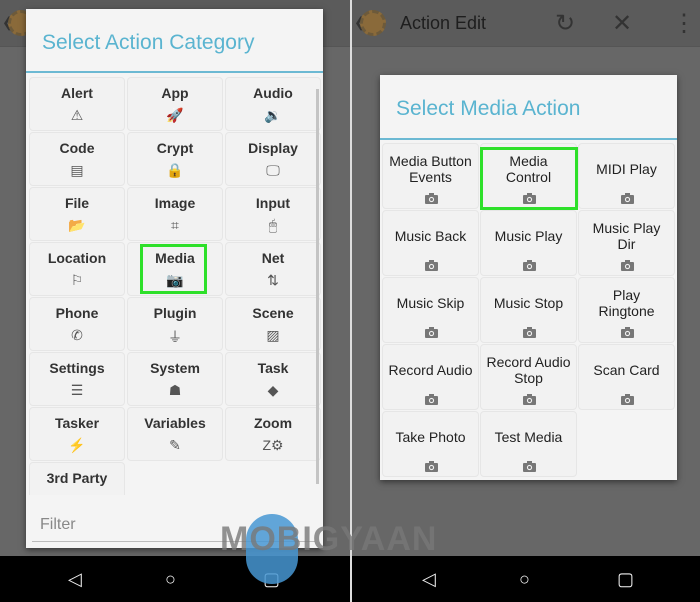 Image resolution: width=700 pixels, height=602 pixels. What do you see at coordinates (273, 434) in the screenshot?
I see `category-zoom: Zoom Z⚙` at bounding box center [273, 434].